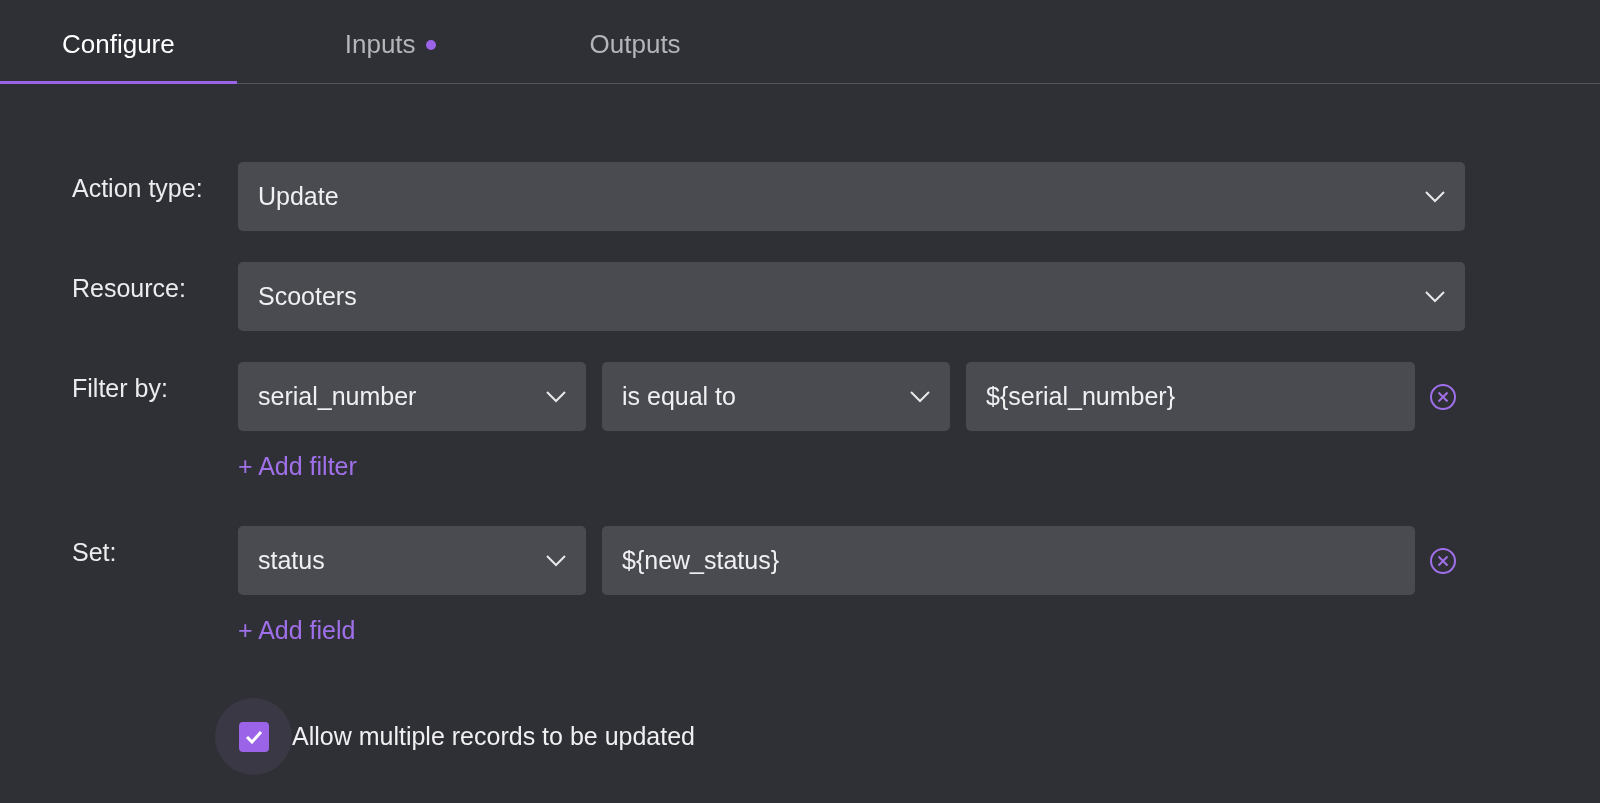 This screenshot has width=1600, height=803. What do you see at coordinates (412, 396) in the screenshot?
I see `dropdown: serial_number` at bounding box center [412, 396].